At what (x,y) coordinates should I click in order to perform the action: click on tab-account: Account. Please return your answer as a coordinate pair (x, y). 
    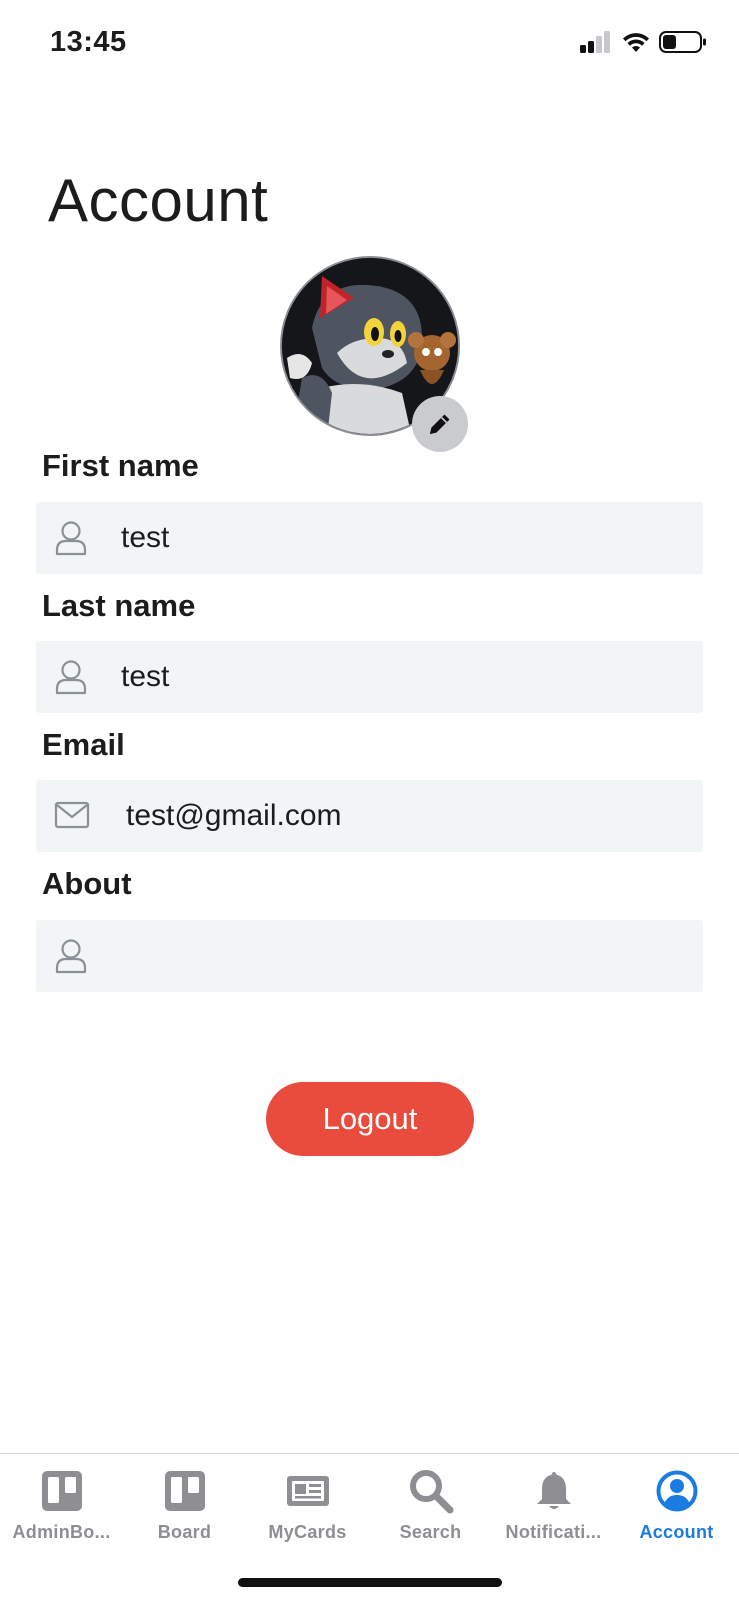
    Looking at the image, I should click on (676, 1509).